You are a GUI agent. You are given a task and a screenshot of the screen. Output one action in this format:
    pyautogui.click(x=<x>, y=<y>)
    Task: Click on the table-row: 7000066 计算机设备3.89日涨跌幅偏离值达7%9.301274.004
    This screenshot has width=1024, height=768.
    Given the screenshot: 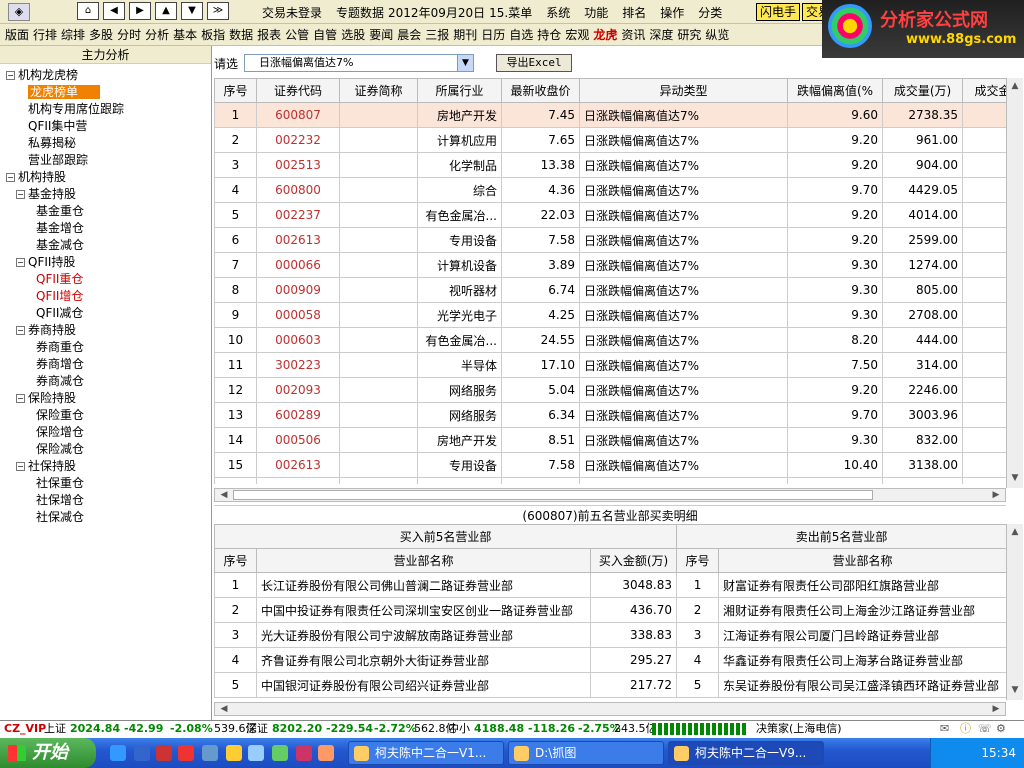 What is the action you would take?
    pyautogui.click(x=610, y=265)
    